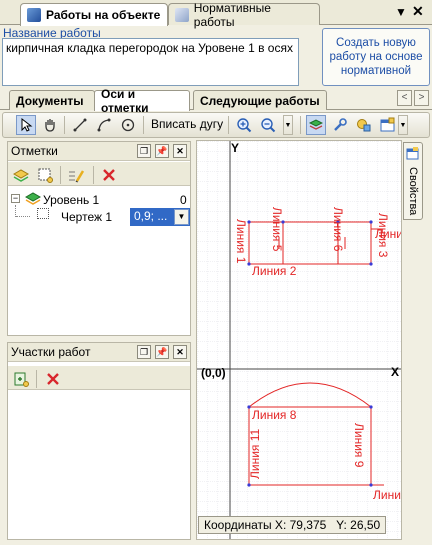  What do you see at coordinates (388, 125) in the screenshot?
I see `properties-panel-icon` at bounding box center [388, 125].